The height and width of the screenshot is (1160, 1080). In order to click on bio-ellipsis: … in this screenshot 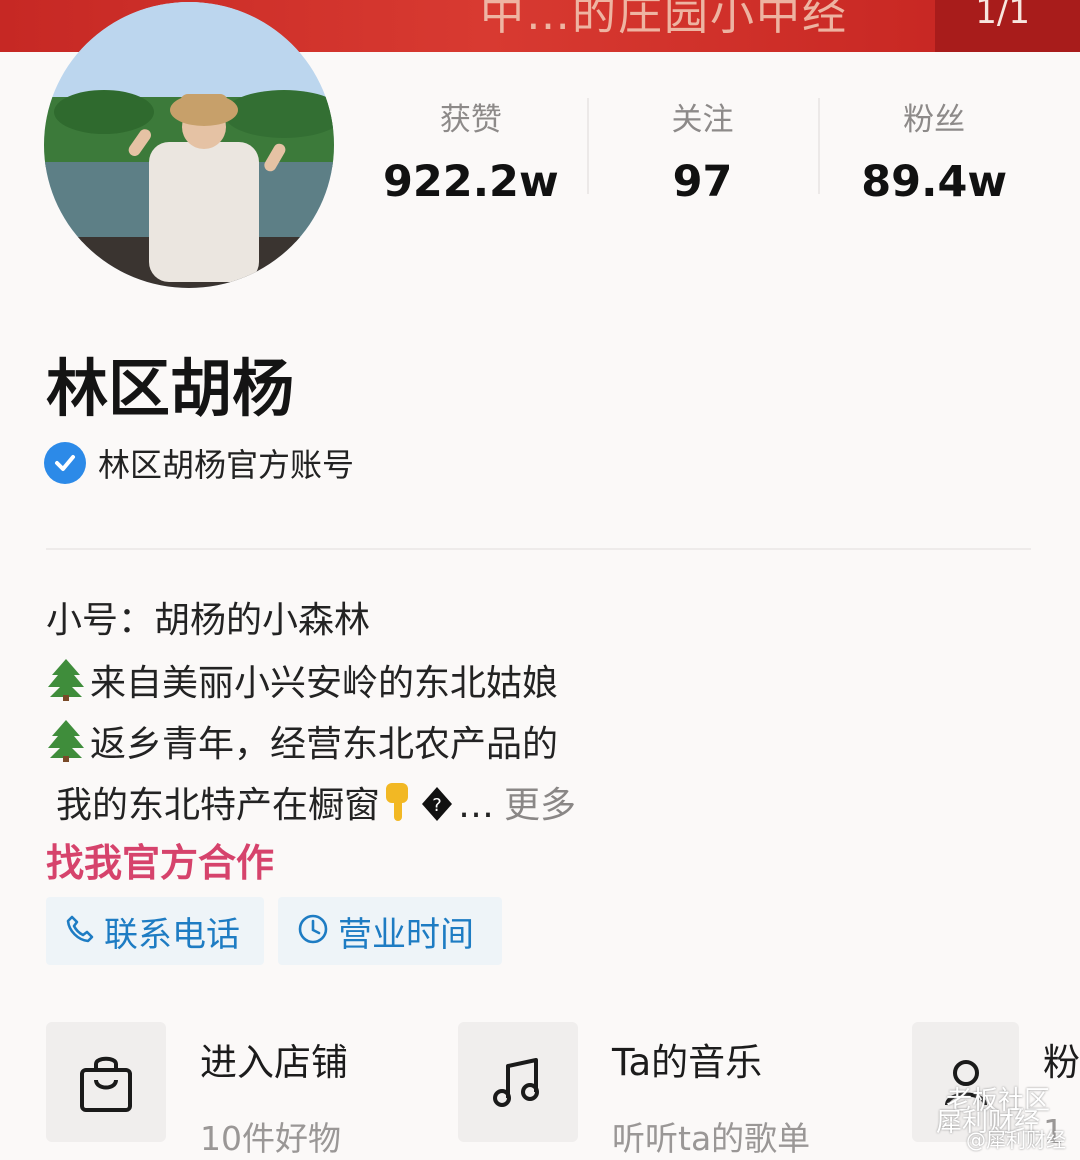, I will do `click(476, 805)`.